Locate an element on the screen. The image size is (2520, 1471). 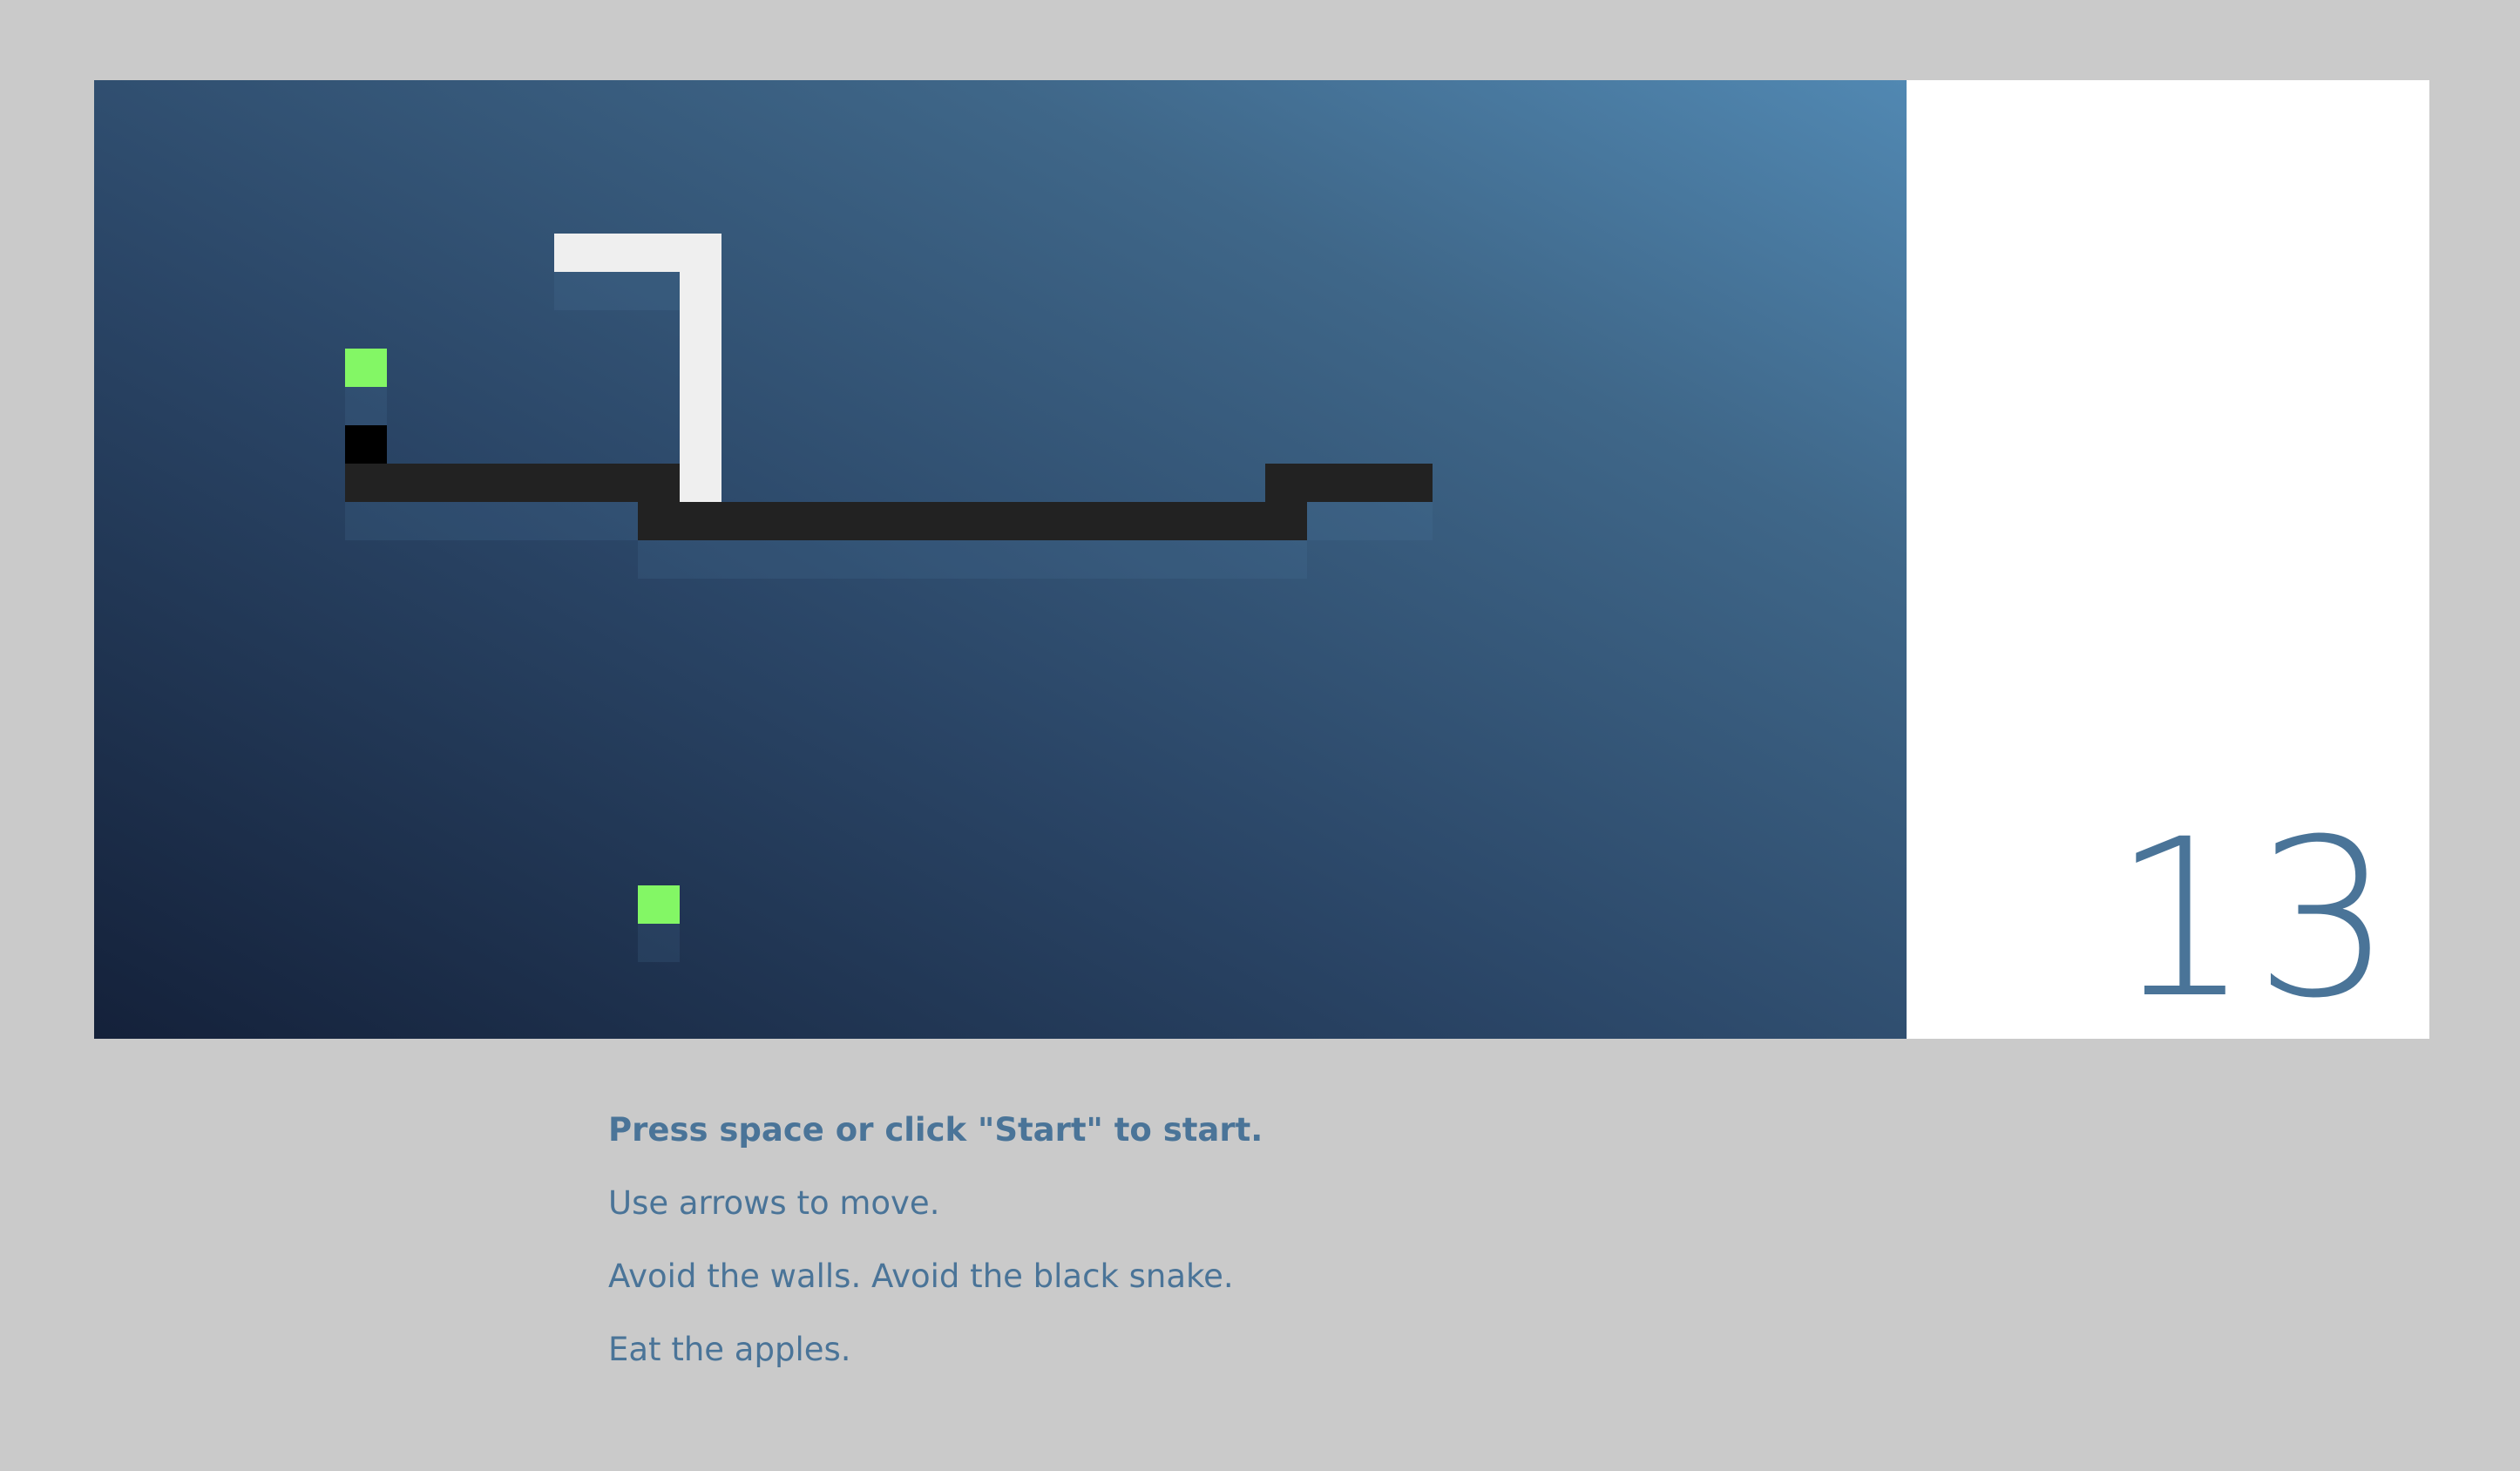
instruction-move: Use arrows to move. is located at coordinates (774, 1203).